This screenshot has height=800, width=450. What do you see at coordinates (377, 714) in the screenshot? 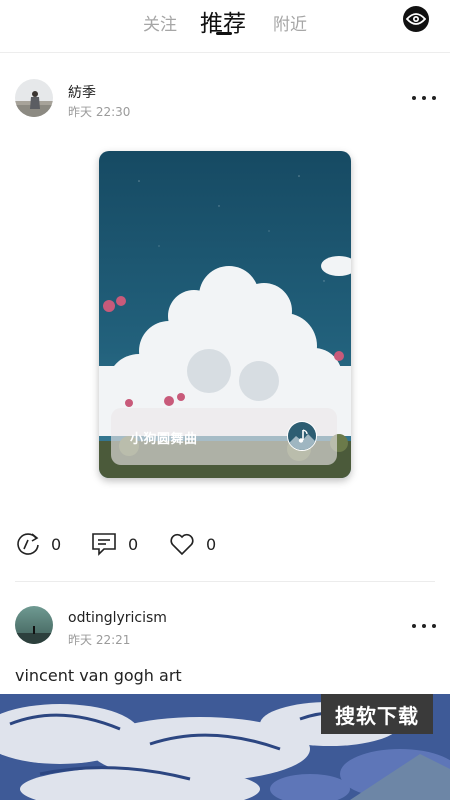
I see `watermark: 搜软下载` at bounding box center [377, 714].